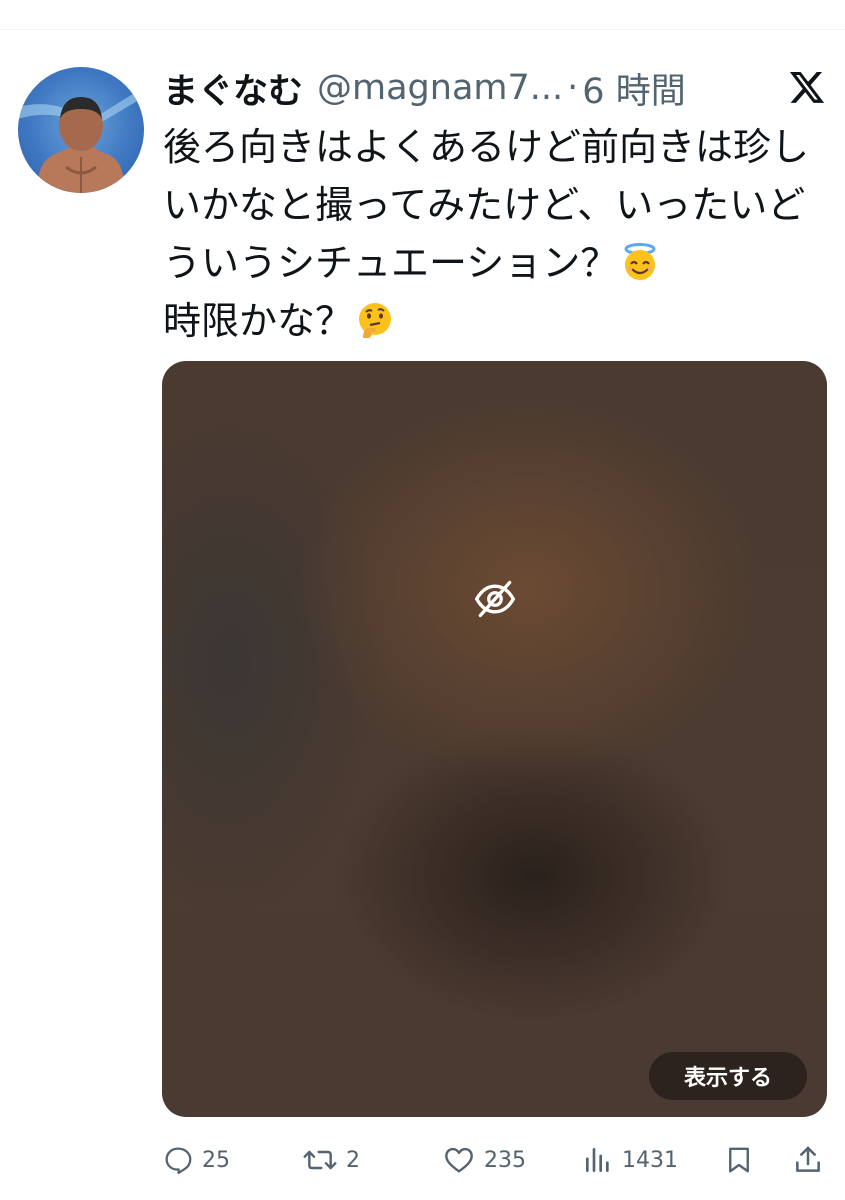 This screenshot has height=1200, width=845. I want to click on avatar-image, so click(81, 140).